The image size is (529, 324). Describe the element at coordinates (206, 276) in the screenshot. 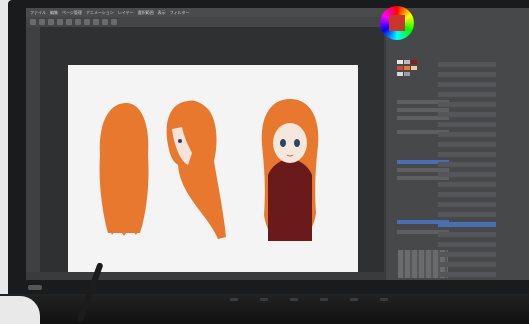

I see `status-bar` at that location.